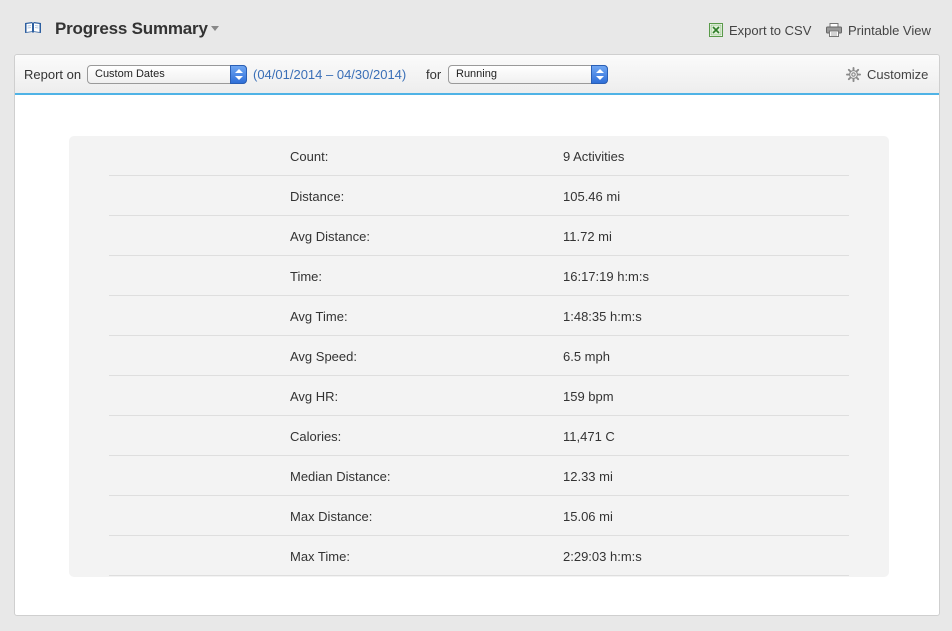  Describe the element at coordinates (898, 74) in the screenshot. I see `customize-label: Customize` at that location.